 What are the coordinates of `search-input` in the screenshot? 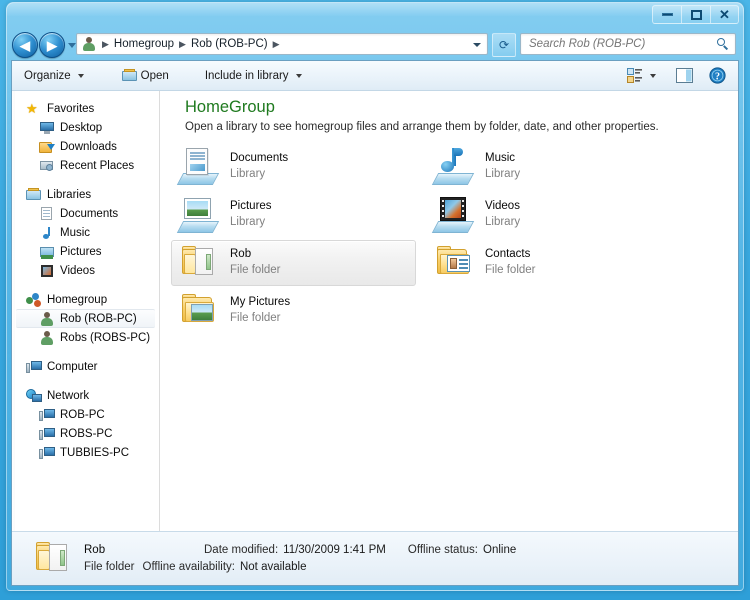 It's located at (622, 44).